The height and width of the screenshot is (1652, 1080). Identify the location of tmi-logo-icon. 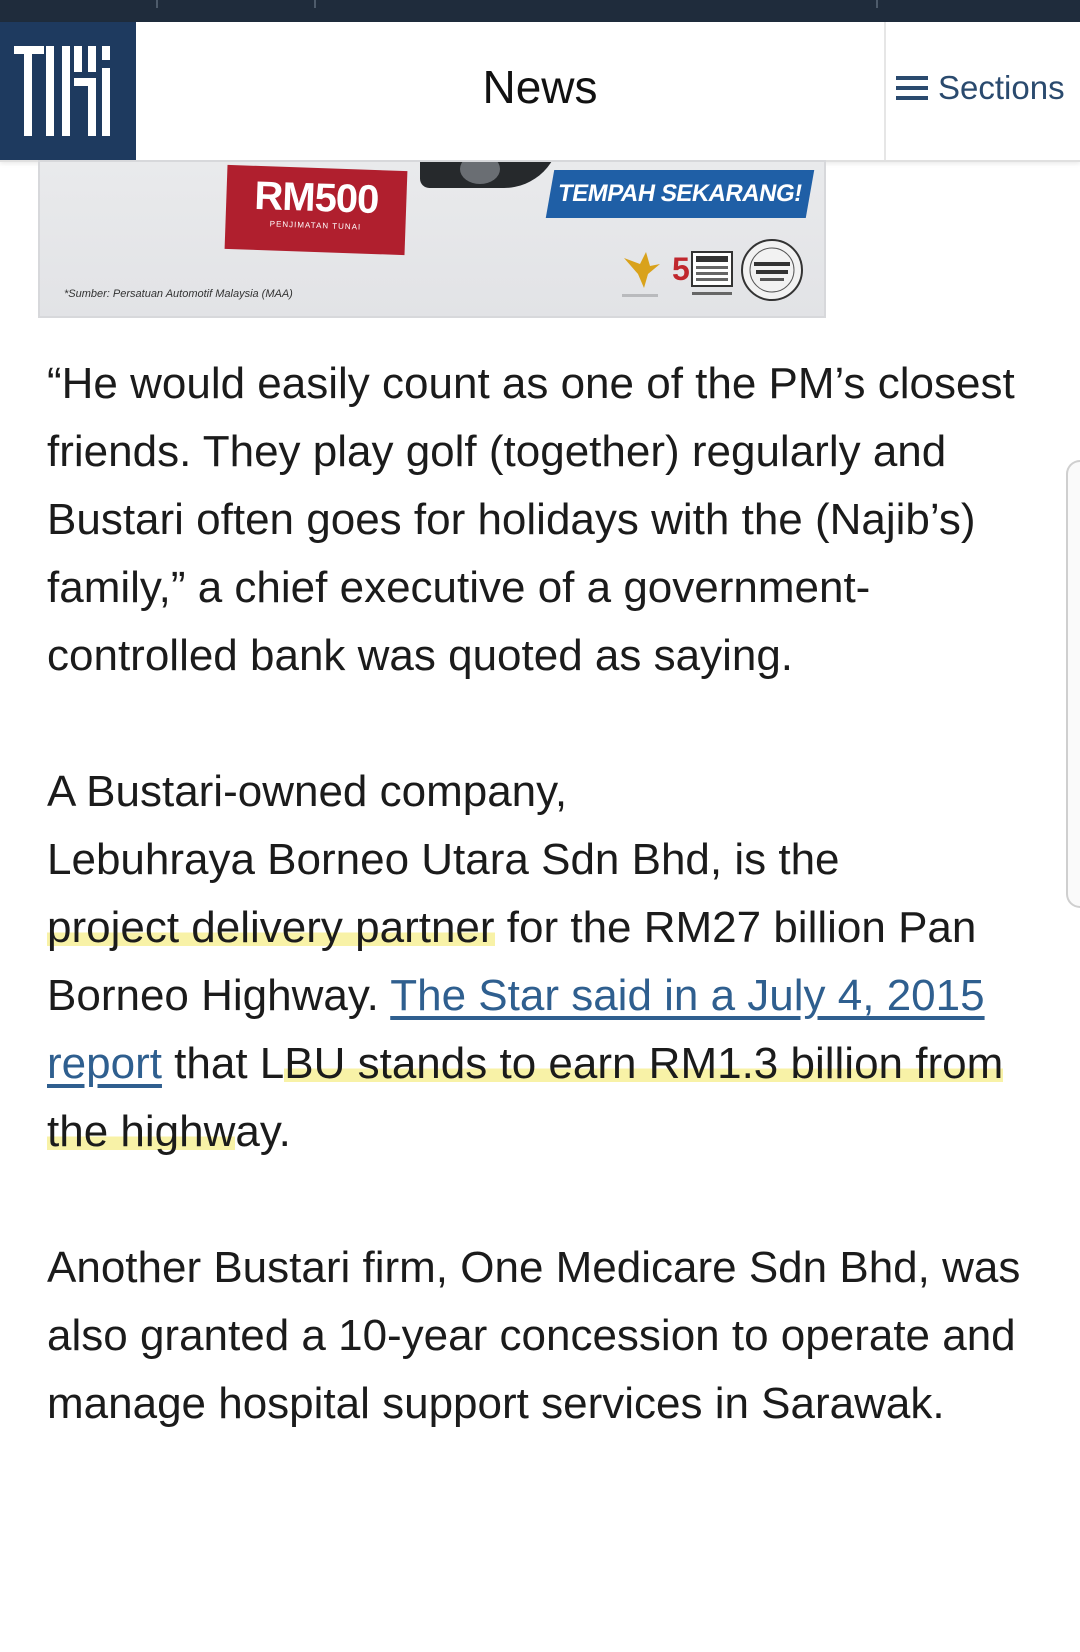
(62, 91).